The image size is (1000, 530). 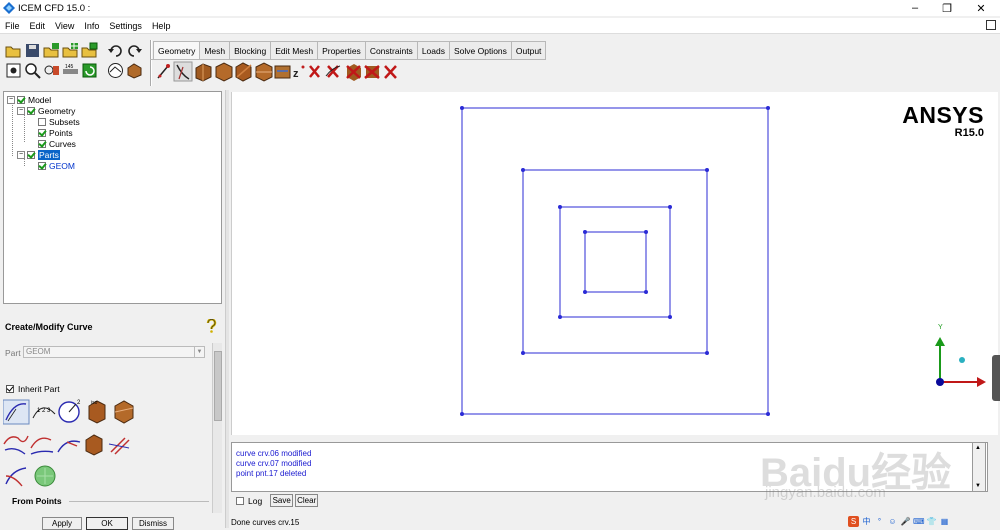 I want to click on arc-from-points-icon: 1 2 3, so click(x=44, y=413).